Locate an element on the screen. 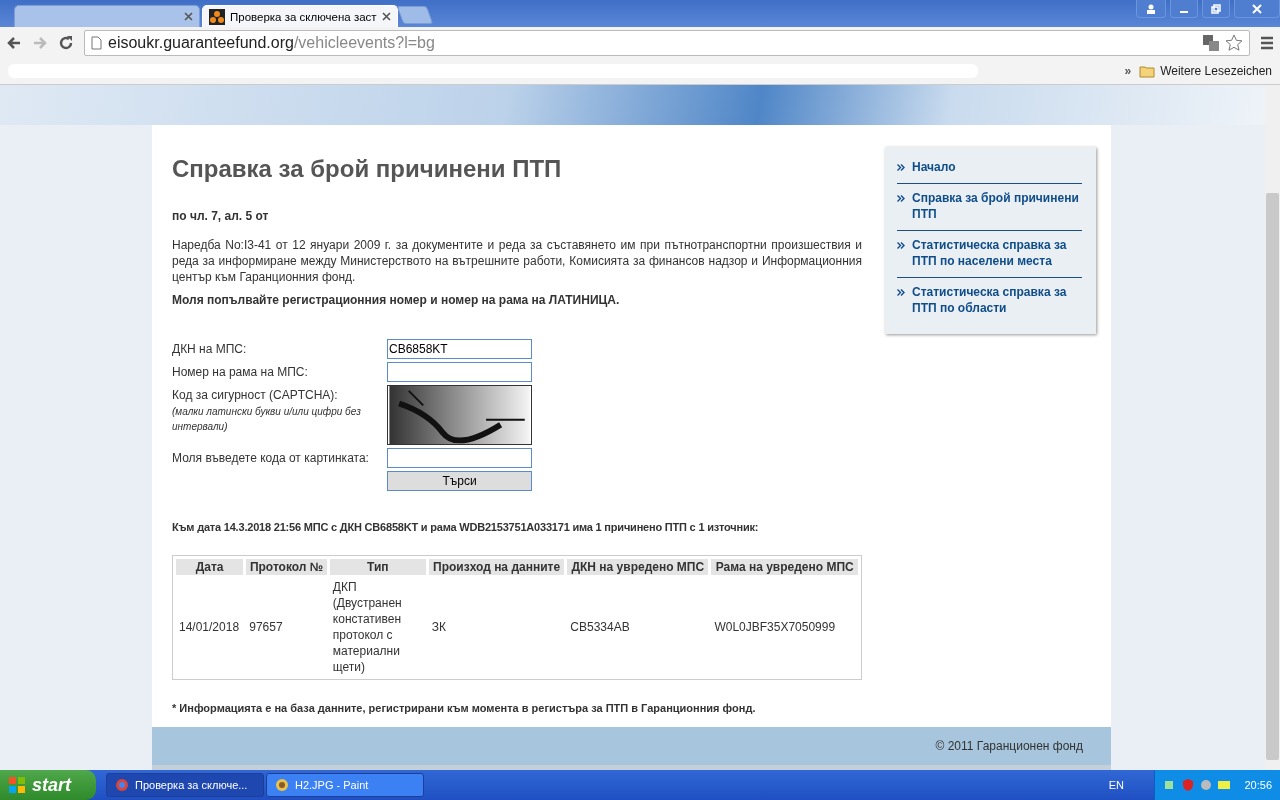 The height and width of the screenshot is (800, 1280). notice-text: Моля попълвайте регистрационния номер и номер на рама на ЛАТИНИЦА. is located at coordinates (396, 300).